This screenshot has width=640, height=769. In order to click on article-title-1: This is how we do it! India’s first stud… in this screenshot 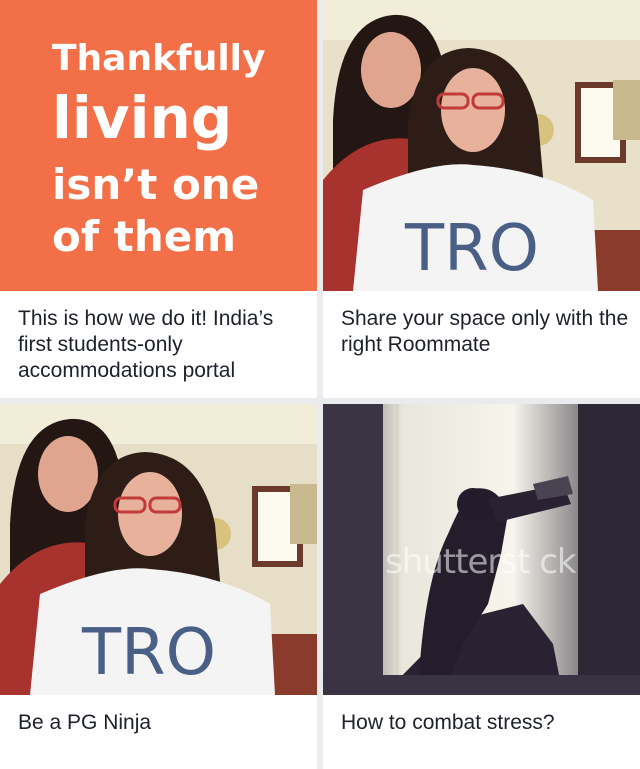, I will do `click(163, 345)`.